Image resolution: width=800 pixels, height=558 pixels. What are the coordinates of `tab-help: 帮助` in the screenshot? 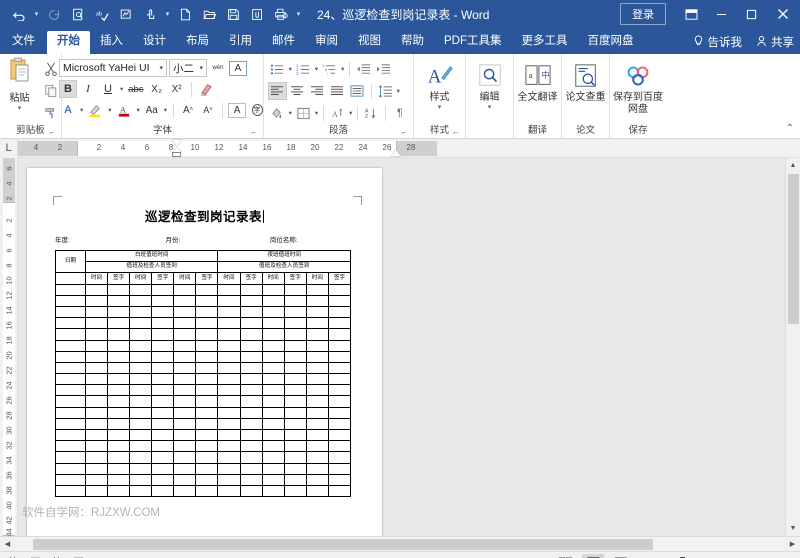 It's located at (412, 42).